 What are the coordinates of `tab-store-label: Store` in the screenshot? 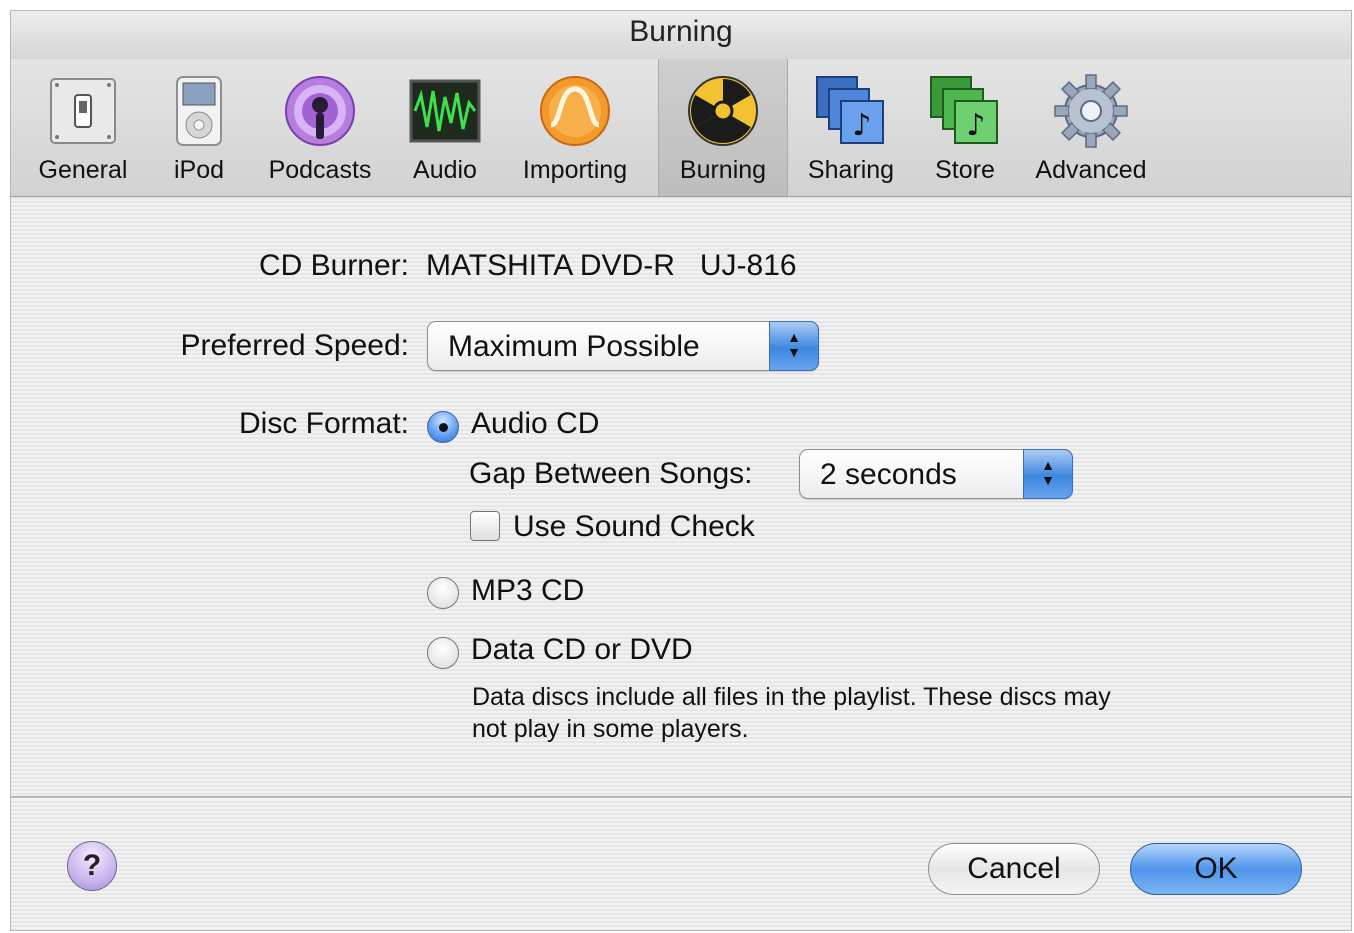 It's located at (965, 170).